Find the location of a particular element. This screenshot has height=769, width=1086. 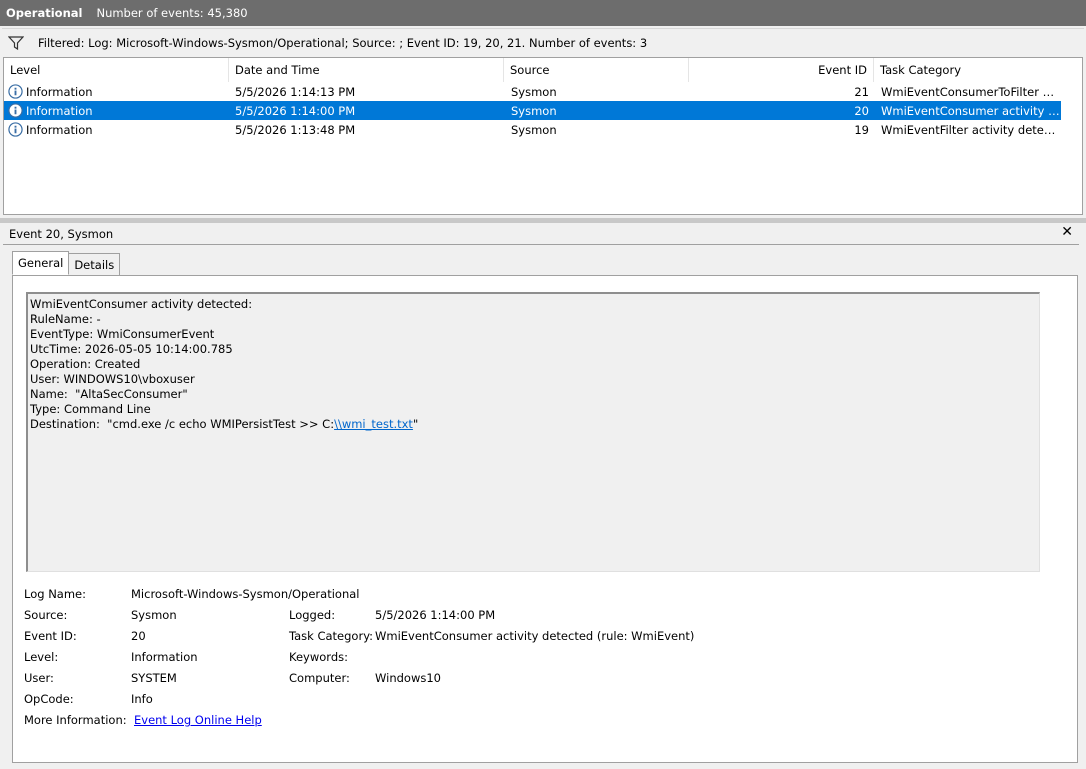

destination-suffix: " is located at coordinates (415, 424).